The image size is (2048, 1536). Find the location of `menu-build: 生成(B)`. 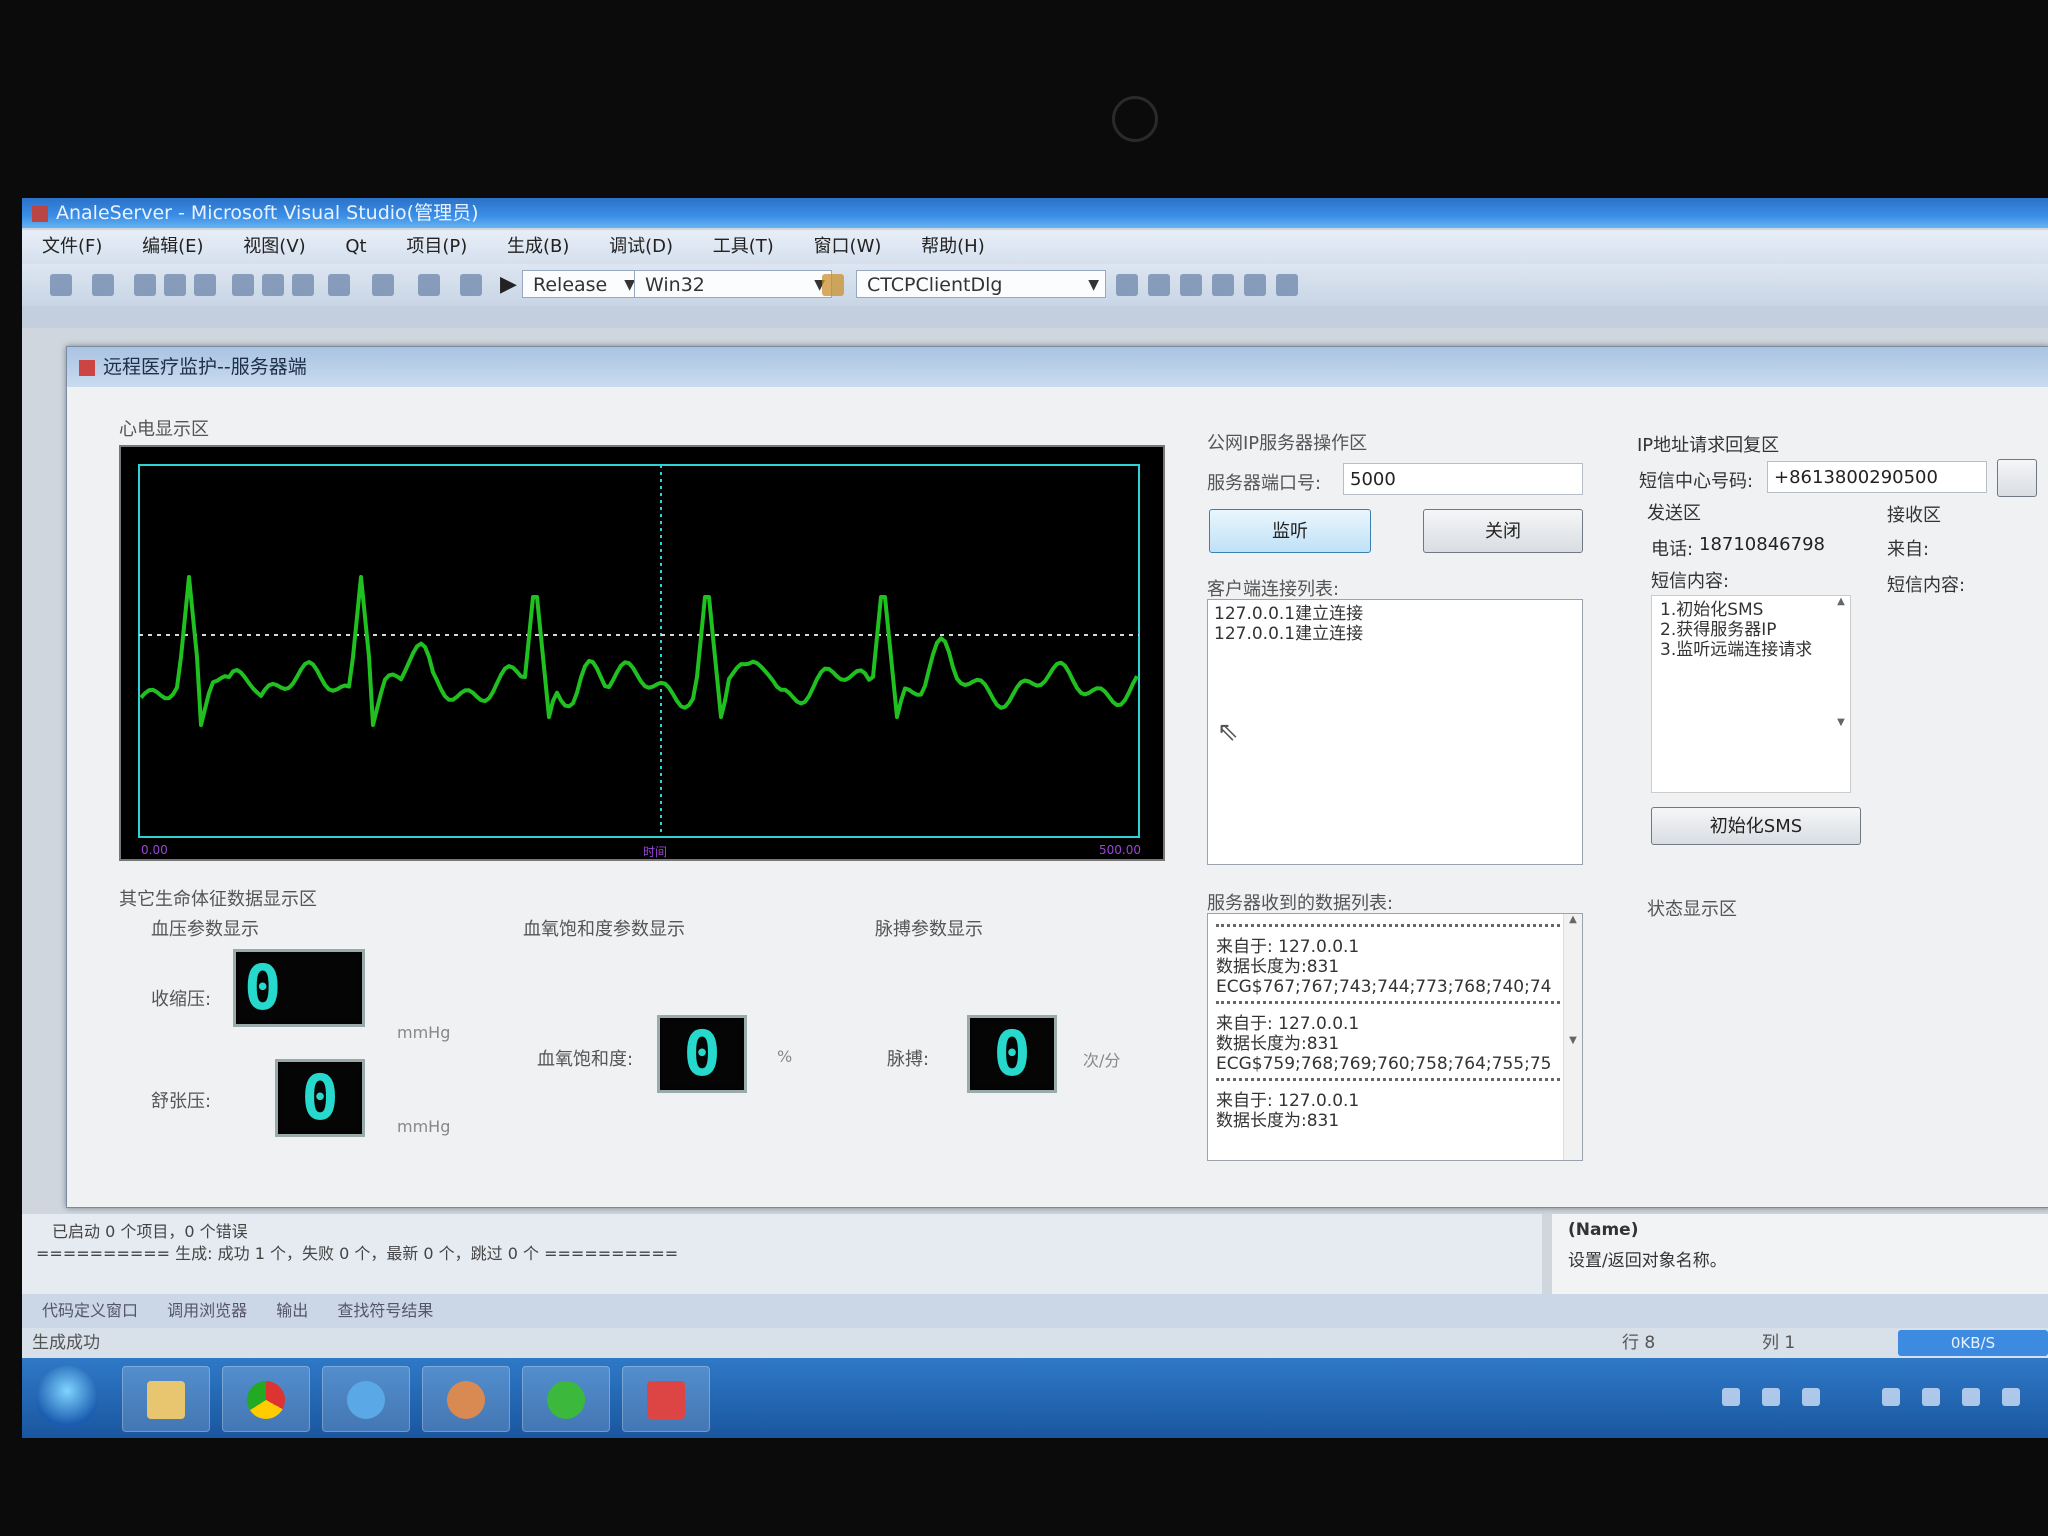

menu-build: 生成(B) is located at coordinates (538, 246).